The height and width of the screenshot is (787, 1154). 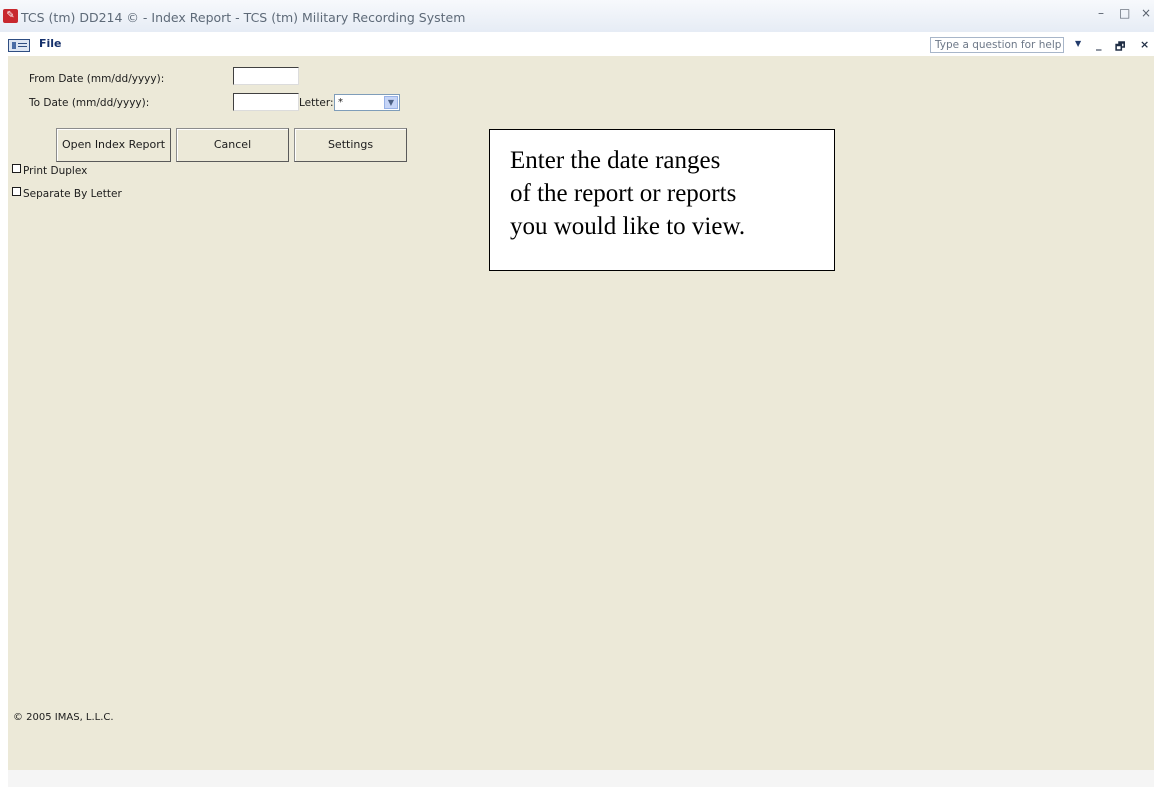 I want to click on print-duplex-label-text: Print Duplex, so click(x=55, y=171).